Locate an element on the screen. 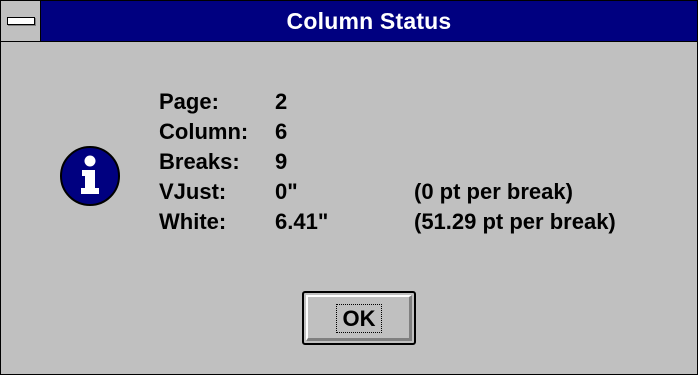  title-bar: Column Status is located at coordinates (349, 21).